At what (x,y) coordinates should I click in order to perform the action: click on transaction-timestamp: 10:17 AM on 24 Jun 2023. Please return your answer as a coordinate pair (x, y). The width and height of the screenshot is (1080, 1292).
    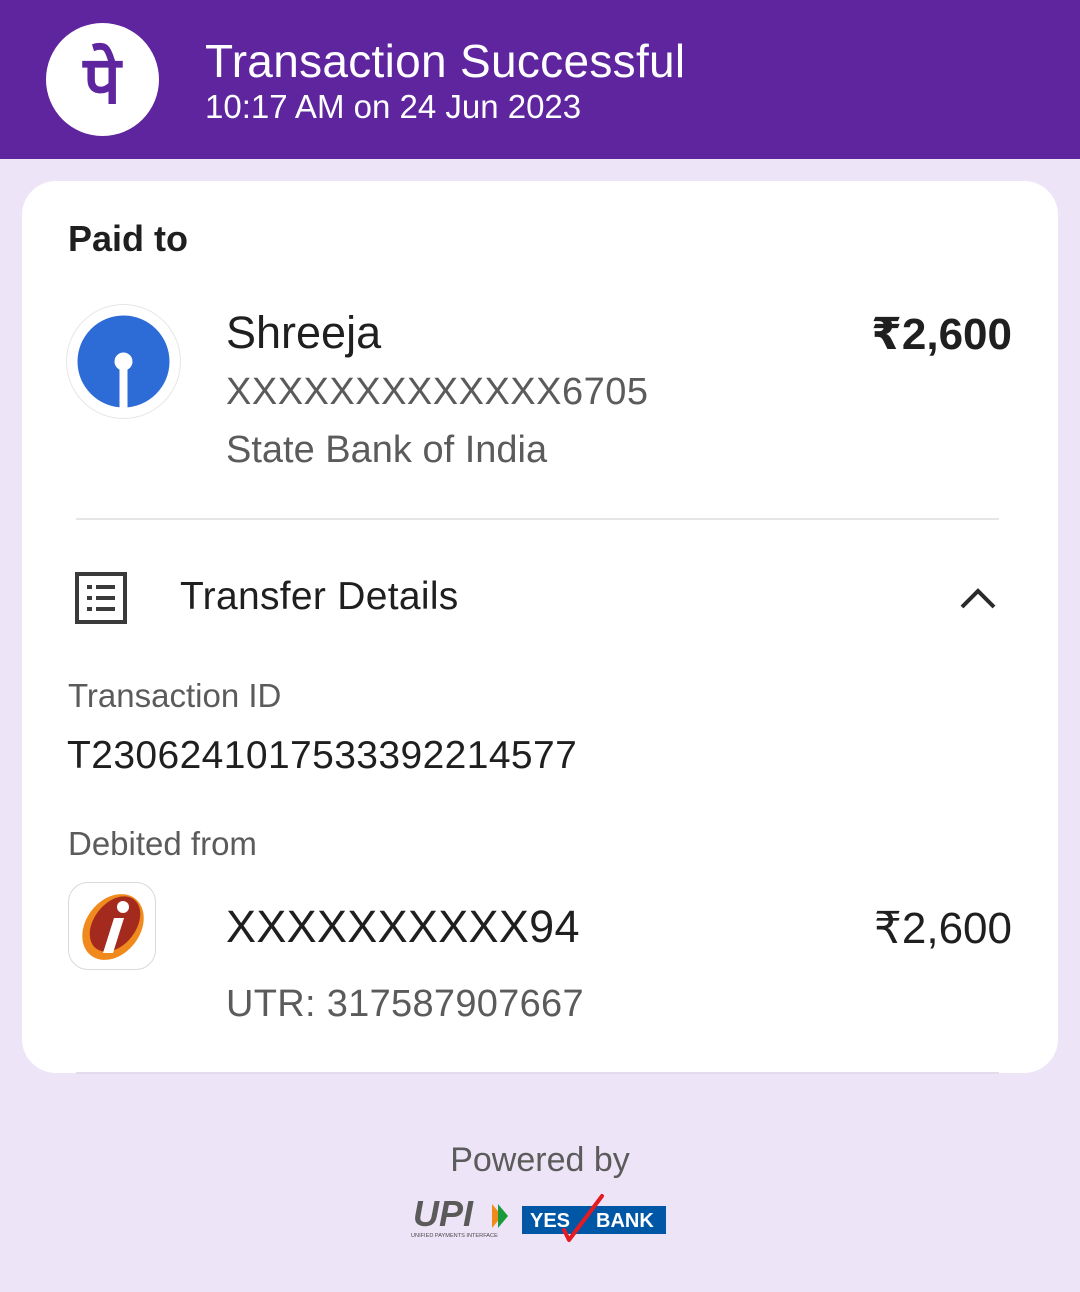
    Looking at the image, I should click on (393, 106).